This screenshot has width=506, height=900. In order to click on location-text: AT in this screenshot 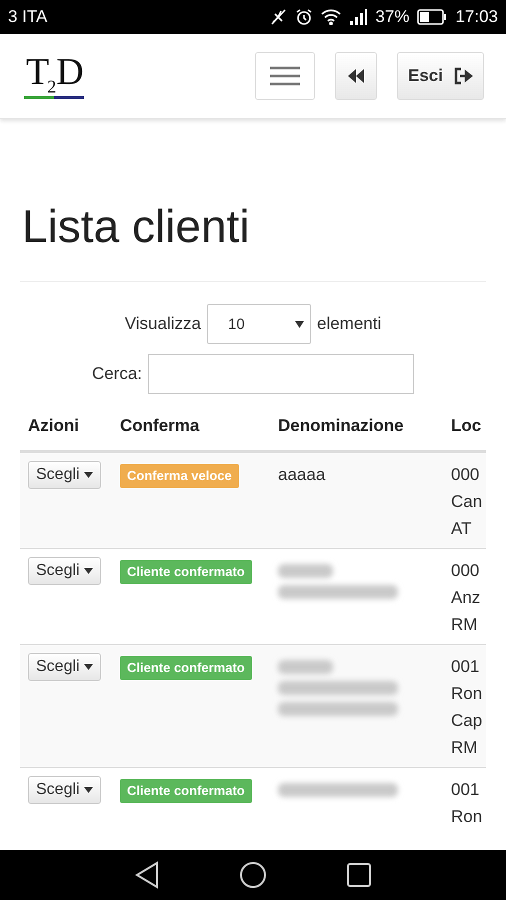, I will do `click(461, 529)`.